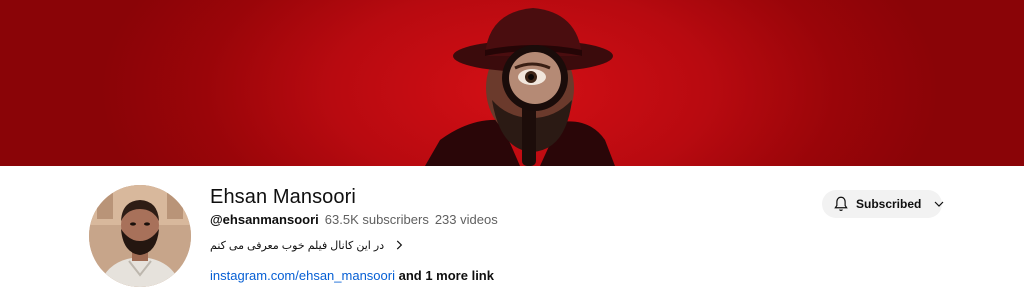 The image size is (1024, 300). I want to click on bell-icon, so click(841, 203).